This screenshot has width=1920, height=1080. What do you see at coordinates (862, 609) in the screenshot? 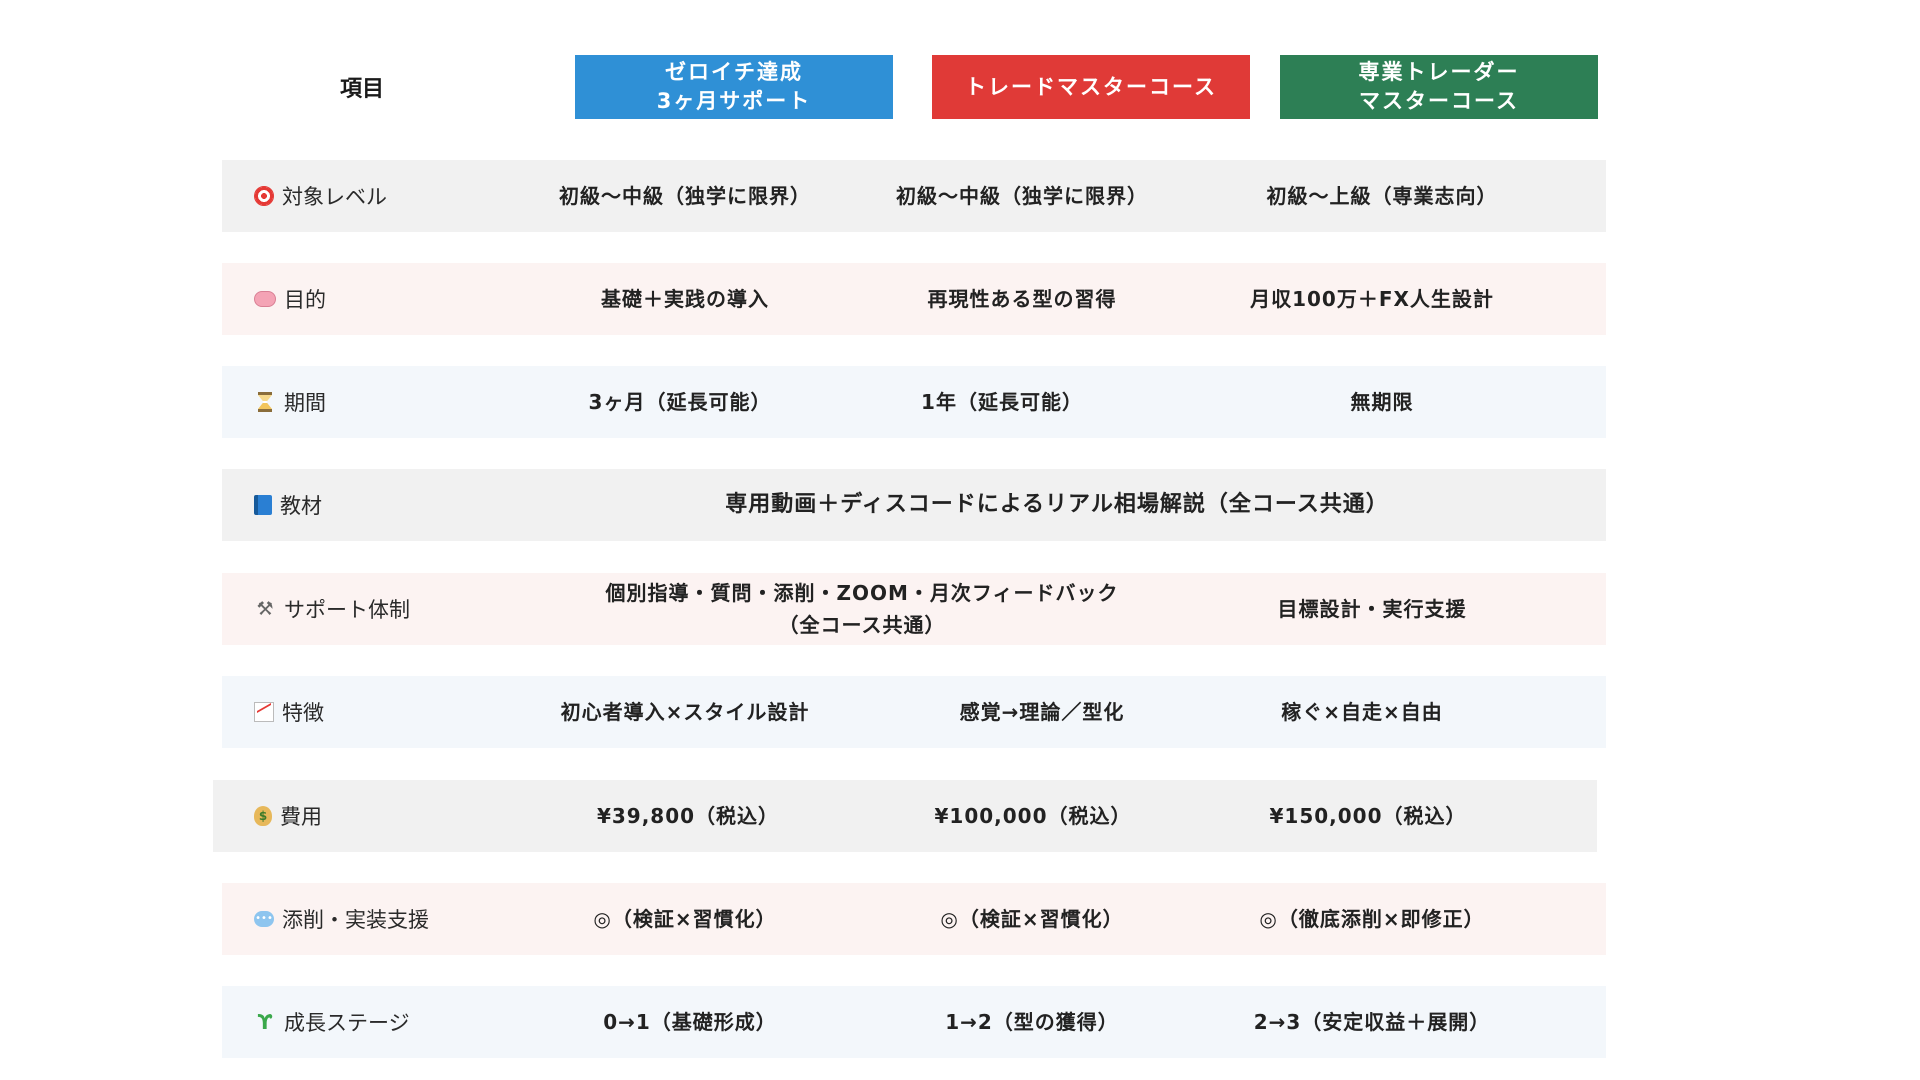
I see `cell-courses-1-2: 個別指導・質問・添削・ZOOM・月次フィードバック （全コース共通）` at bounding box center [862, 609].